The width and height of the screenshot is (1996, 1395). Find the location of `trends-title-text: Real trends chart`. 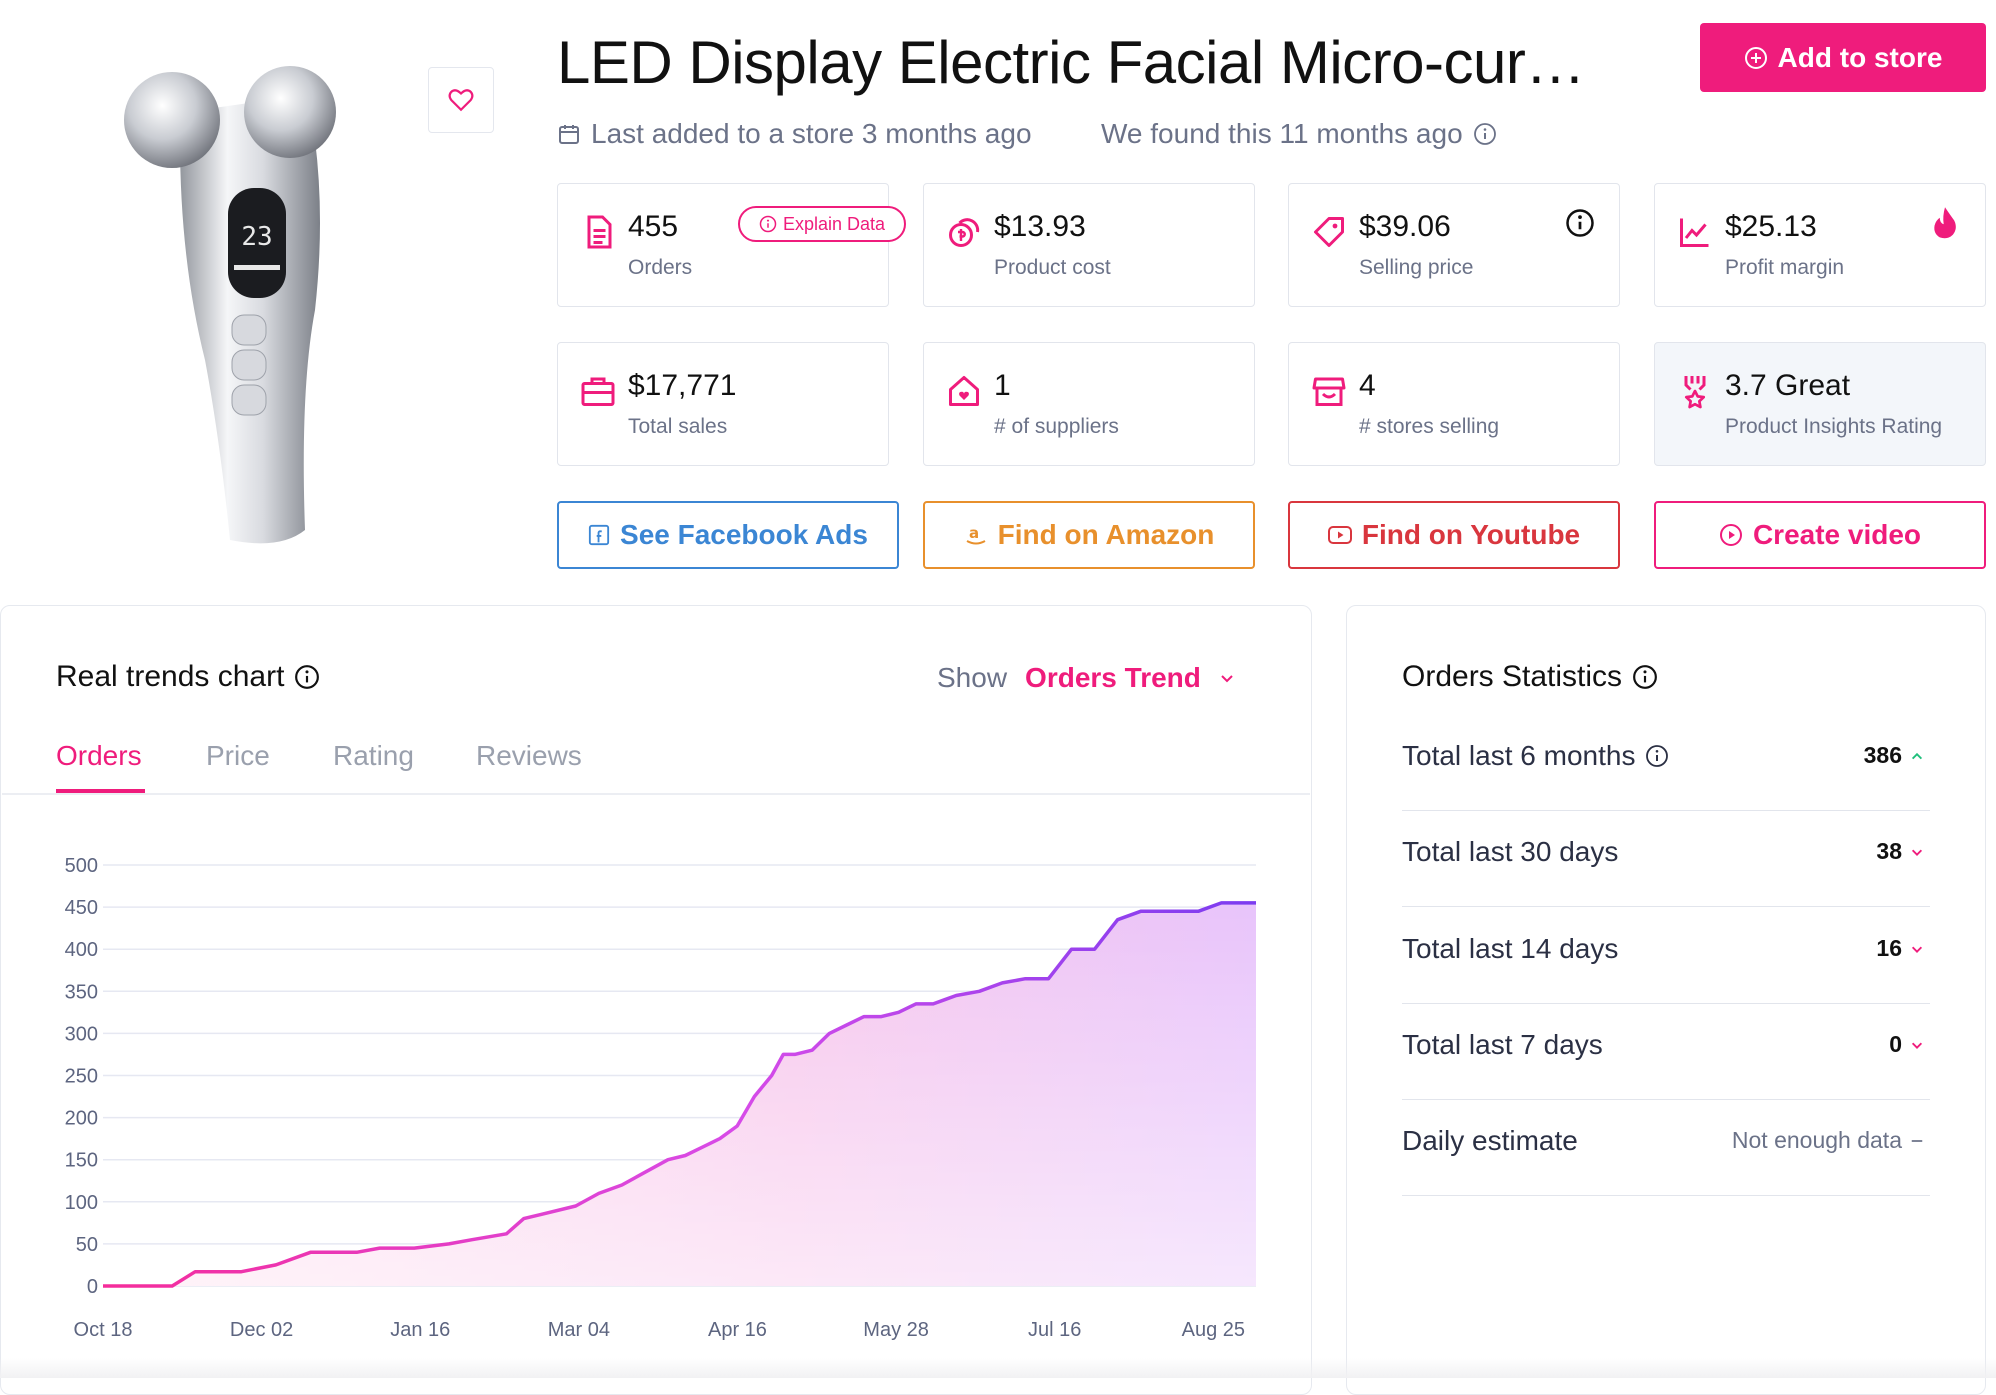

trends-title-text: Real trends chart is located at coordinates (170, 676).